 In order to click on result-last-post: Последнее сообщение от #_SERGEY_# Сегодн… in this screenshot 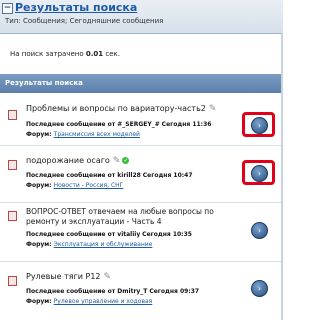, I will do `click(118, 124)`.